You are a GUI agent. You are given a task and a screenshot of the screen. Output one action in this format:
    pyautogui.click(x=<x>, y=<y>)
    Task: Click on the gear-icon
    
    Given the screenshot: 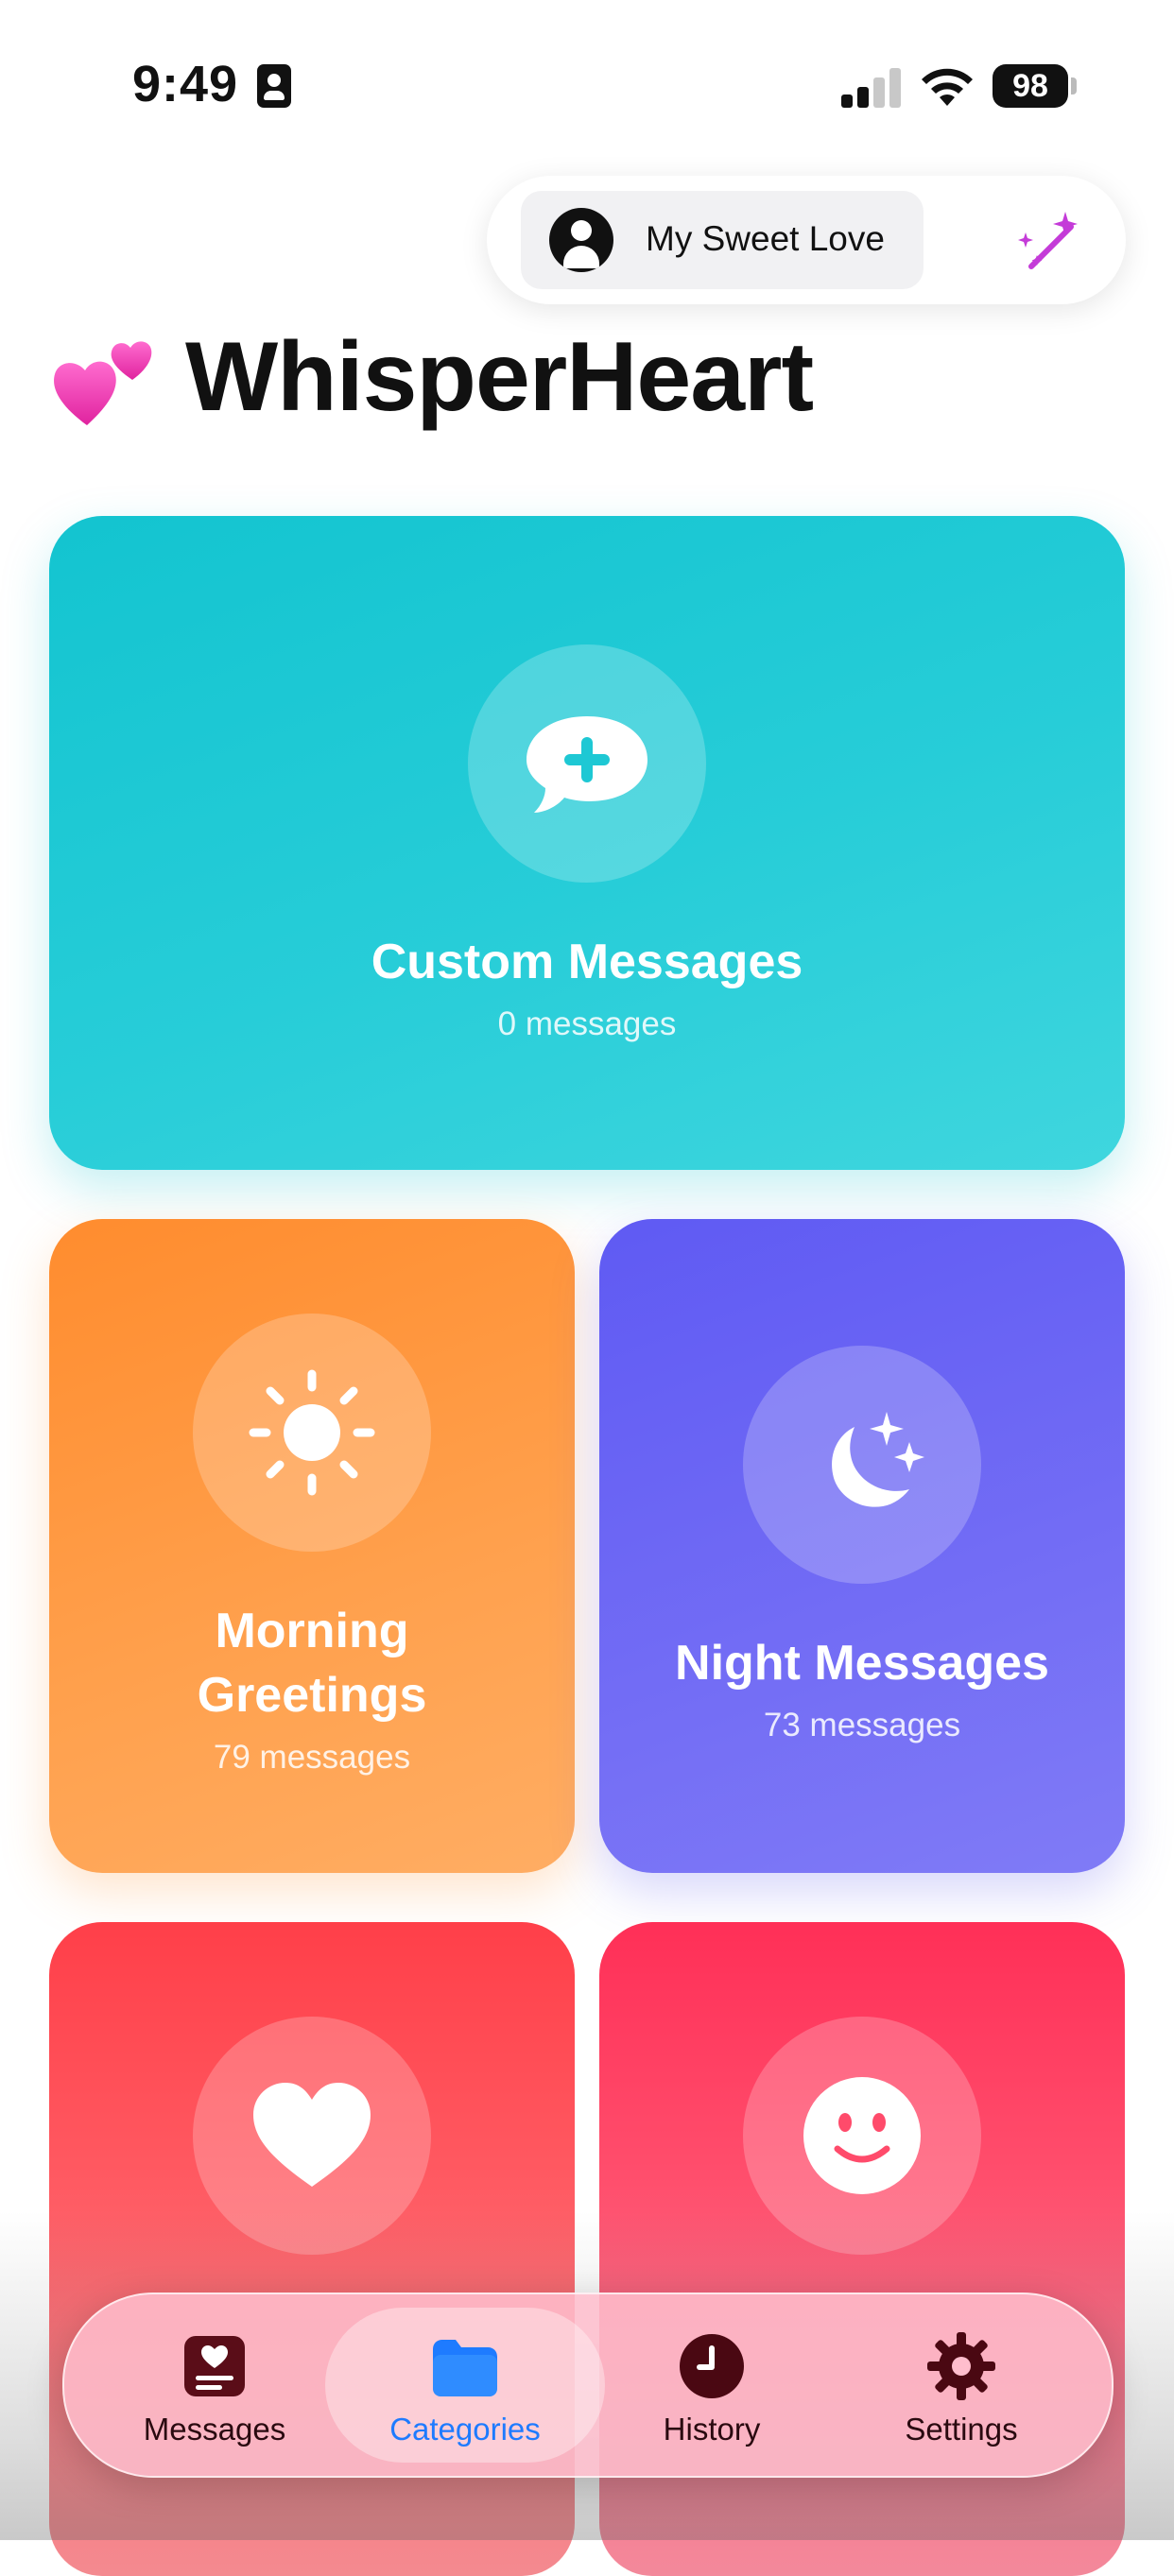 What is the action you would take?
    pyautogui.click(x=961, y=2366)
    